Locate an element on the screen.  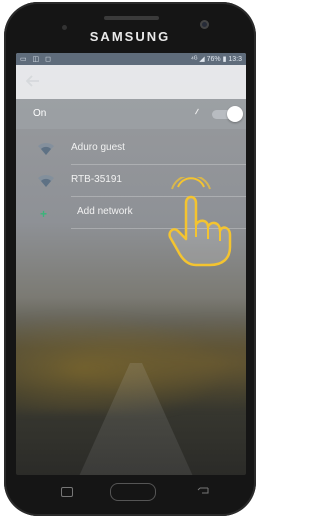
wifi-master-toggle-row: On is located at coordinates (131, 114).